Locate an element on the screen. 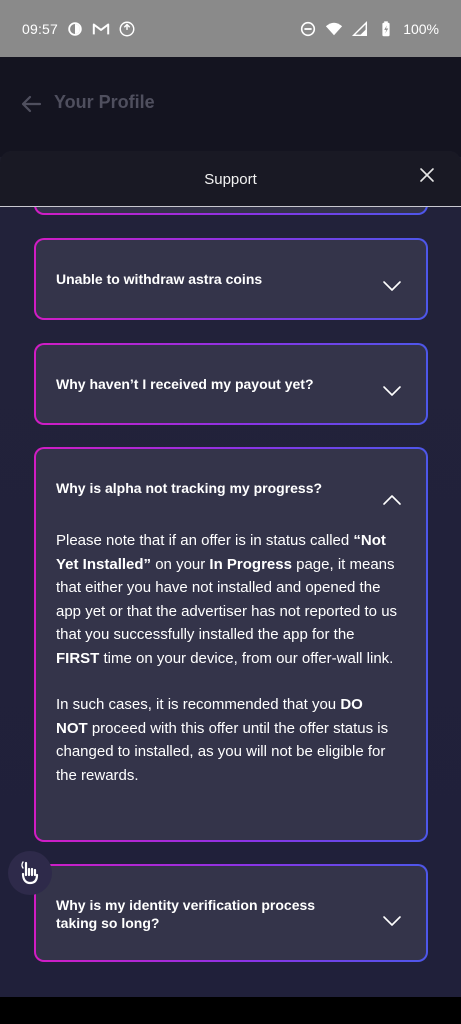  dnd-icon is located at coordinates (308, 29).